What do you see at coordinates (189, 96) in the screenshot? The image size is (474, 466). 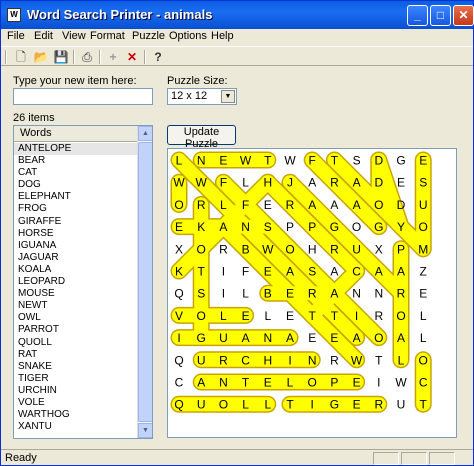 I see `puzzle-size-value: 12 x 12` at bounding box center [189, 96].